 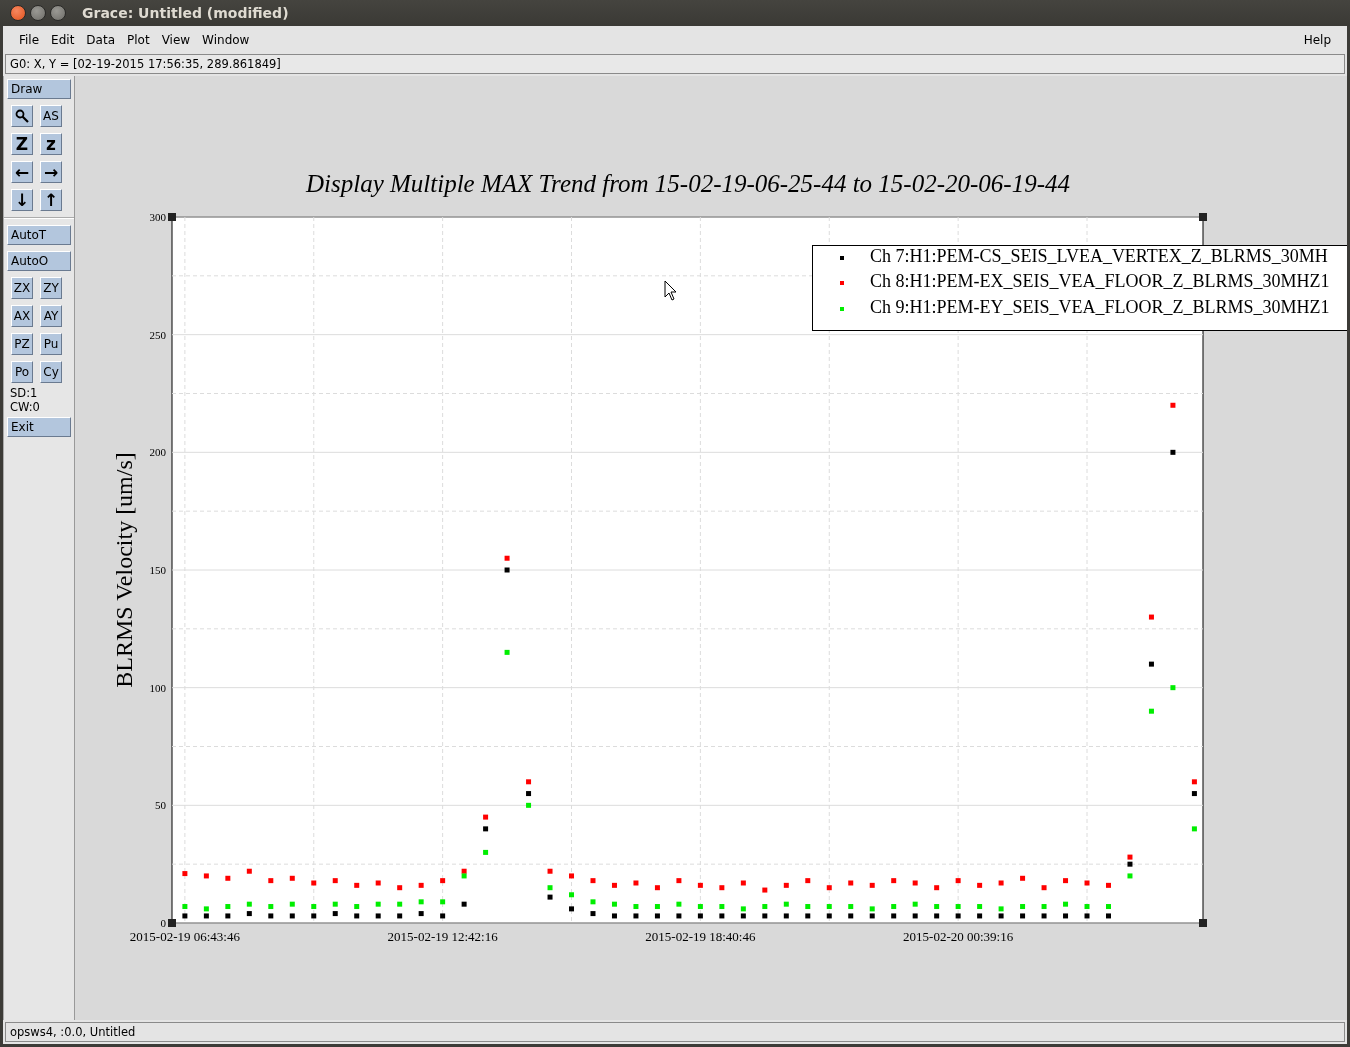 What do you see at coordinates (442, 936) in the screenshot?
I see `x-tick-label: 2015-02-19 12:42:16` at bounding box center [442, 936].